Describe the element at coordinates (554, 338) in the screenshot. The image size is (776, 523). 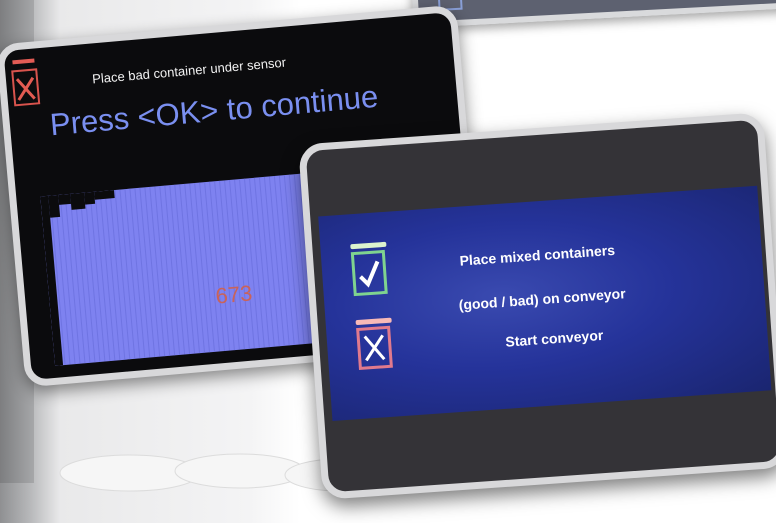
I see `instruction-line-3: Start conveyor` at that location.